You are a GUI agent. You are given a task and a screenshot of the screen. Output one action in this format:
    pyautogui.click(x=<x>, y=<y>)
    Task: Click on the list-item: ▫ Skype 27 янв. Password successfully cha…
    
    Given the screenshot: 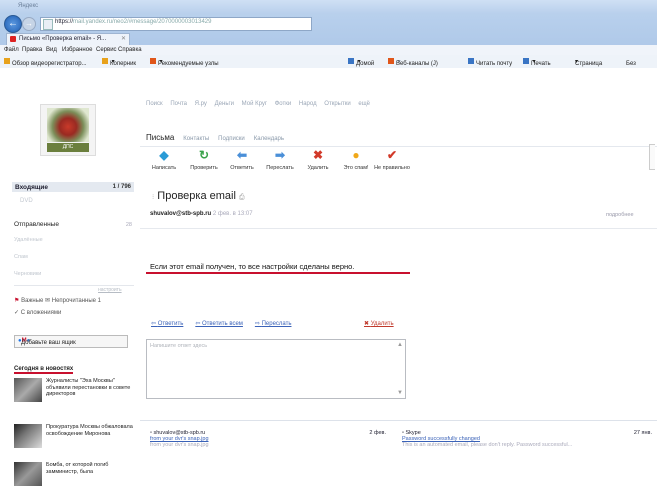 What is the action you would take?
    pyautogui.click(x=527, y=439)
    